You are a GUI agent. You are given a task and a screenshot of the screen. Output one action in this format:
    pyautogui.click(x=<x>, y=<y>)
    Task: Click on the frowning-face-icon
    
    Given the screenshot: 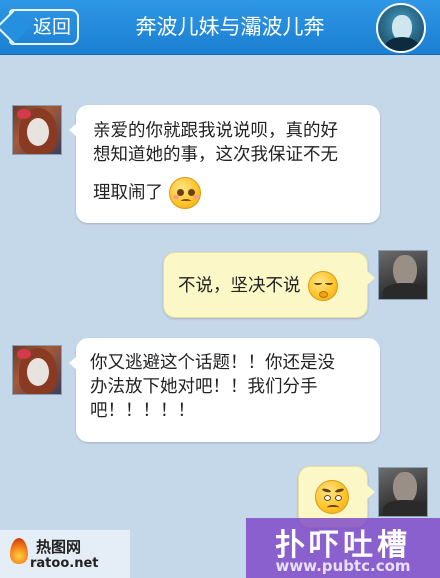 What is the action you would take?
    pyautogui.click(x=332, y=497)
    